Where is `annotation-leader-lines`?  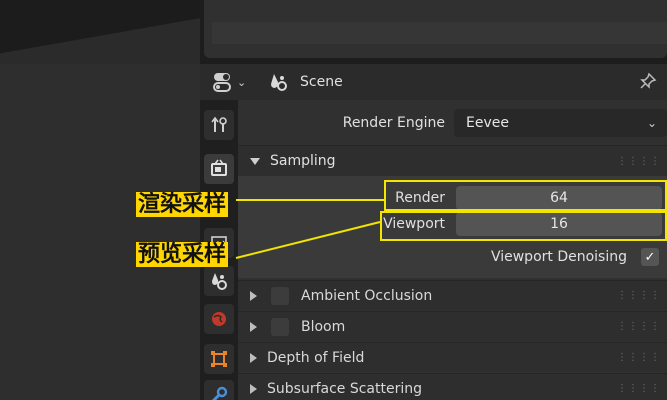
annotation-leader-lines is located at coordinates (309, 229).